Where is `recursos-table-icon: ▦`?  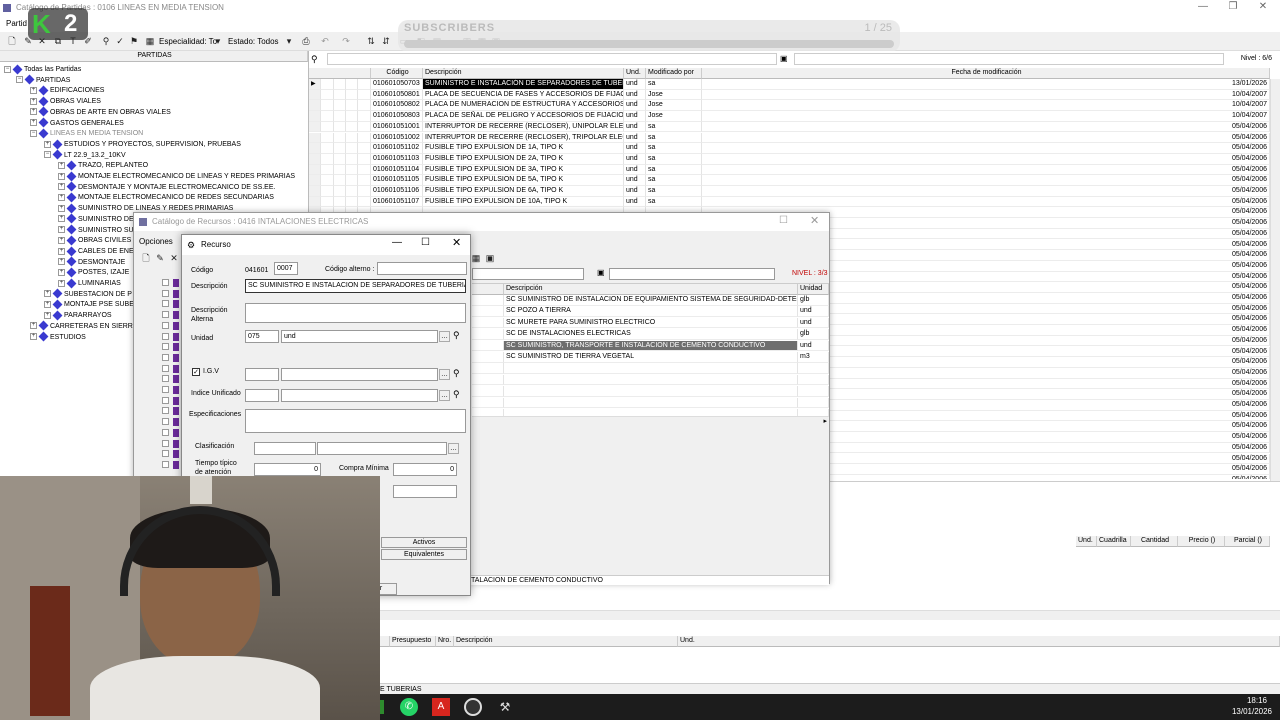
recursos-table-icon: ▦ is located at coordinates (476, 258).